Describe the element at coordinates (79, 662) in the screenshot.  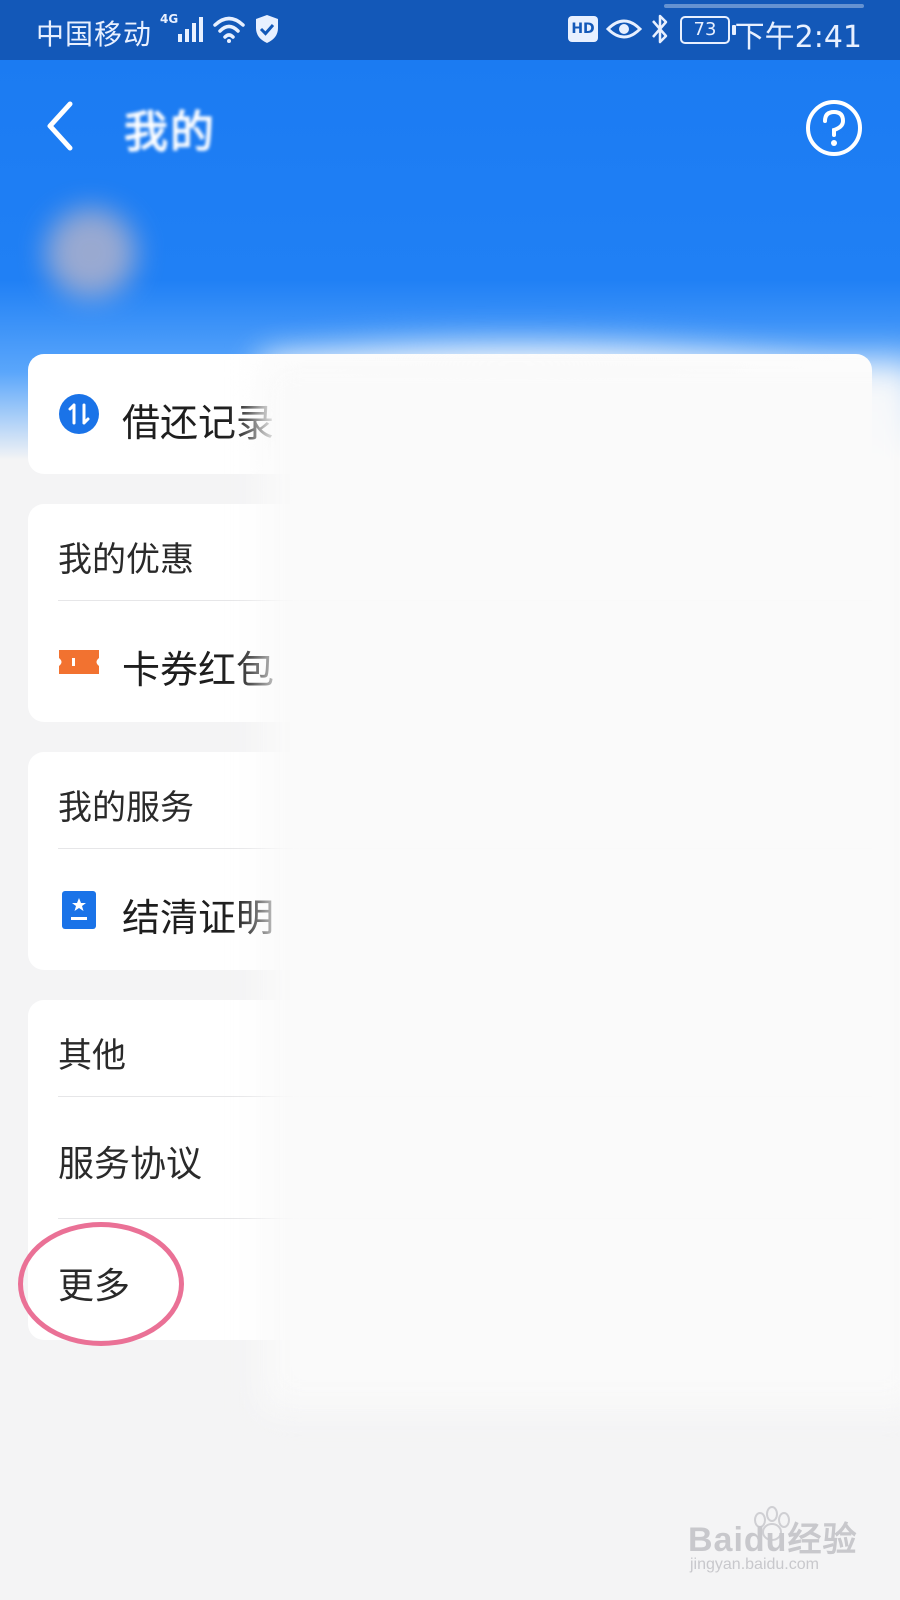
I see `coupon-ticket-icon` at that location.